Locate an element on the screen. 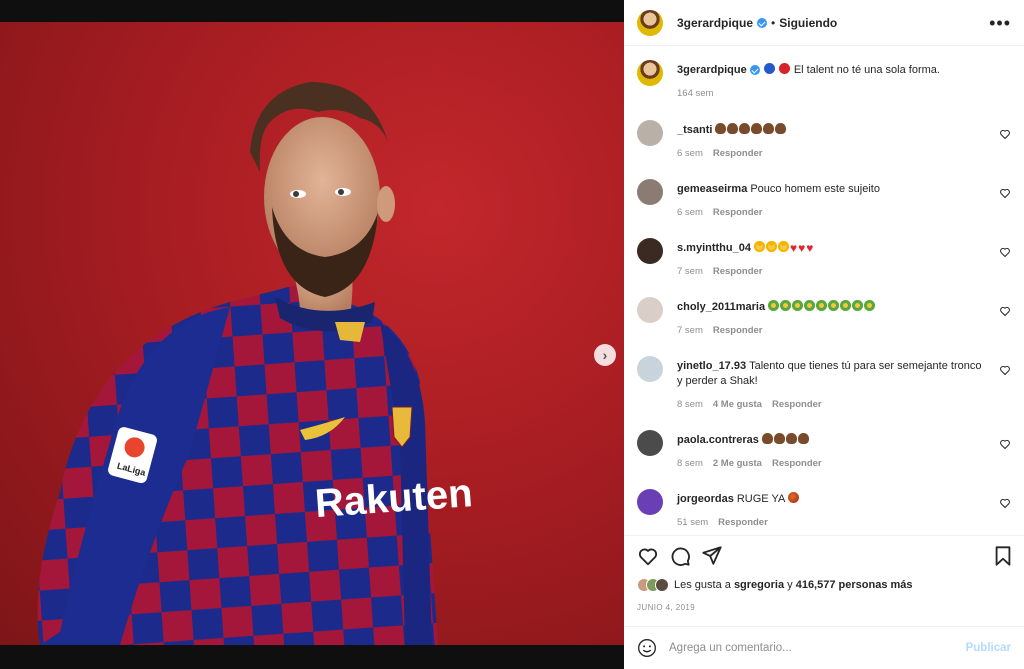 The width and height of the screenshot is (1024, 669). likes-middle: y is located at coordinates (790, 585).